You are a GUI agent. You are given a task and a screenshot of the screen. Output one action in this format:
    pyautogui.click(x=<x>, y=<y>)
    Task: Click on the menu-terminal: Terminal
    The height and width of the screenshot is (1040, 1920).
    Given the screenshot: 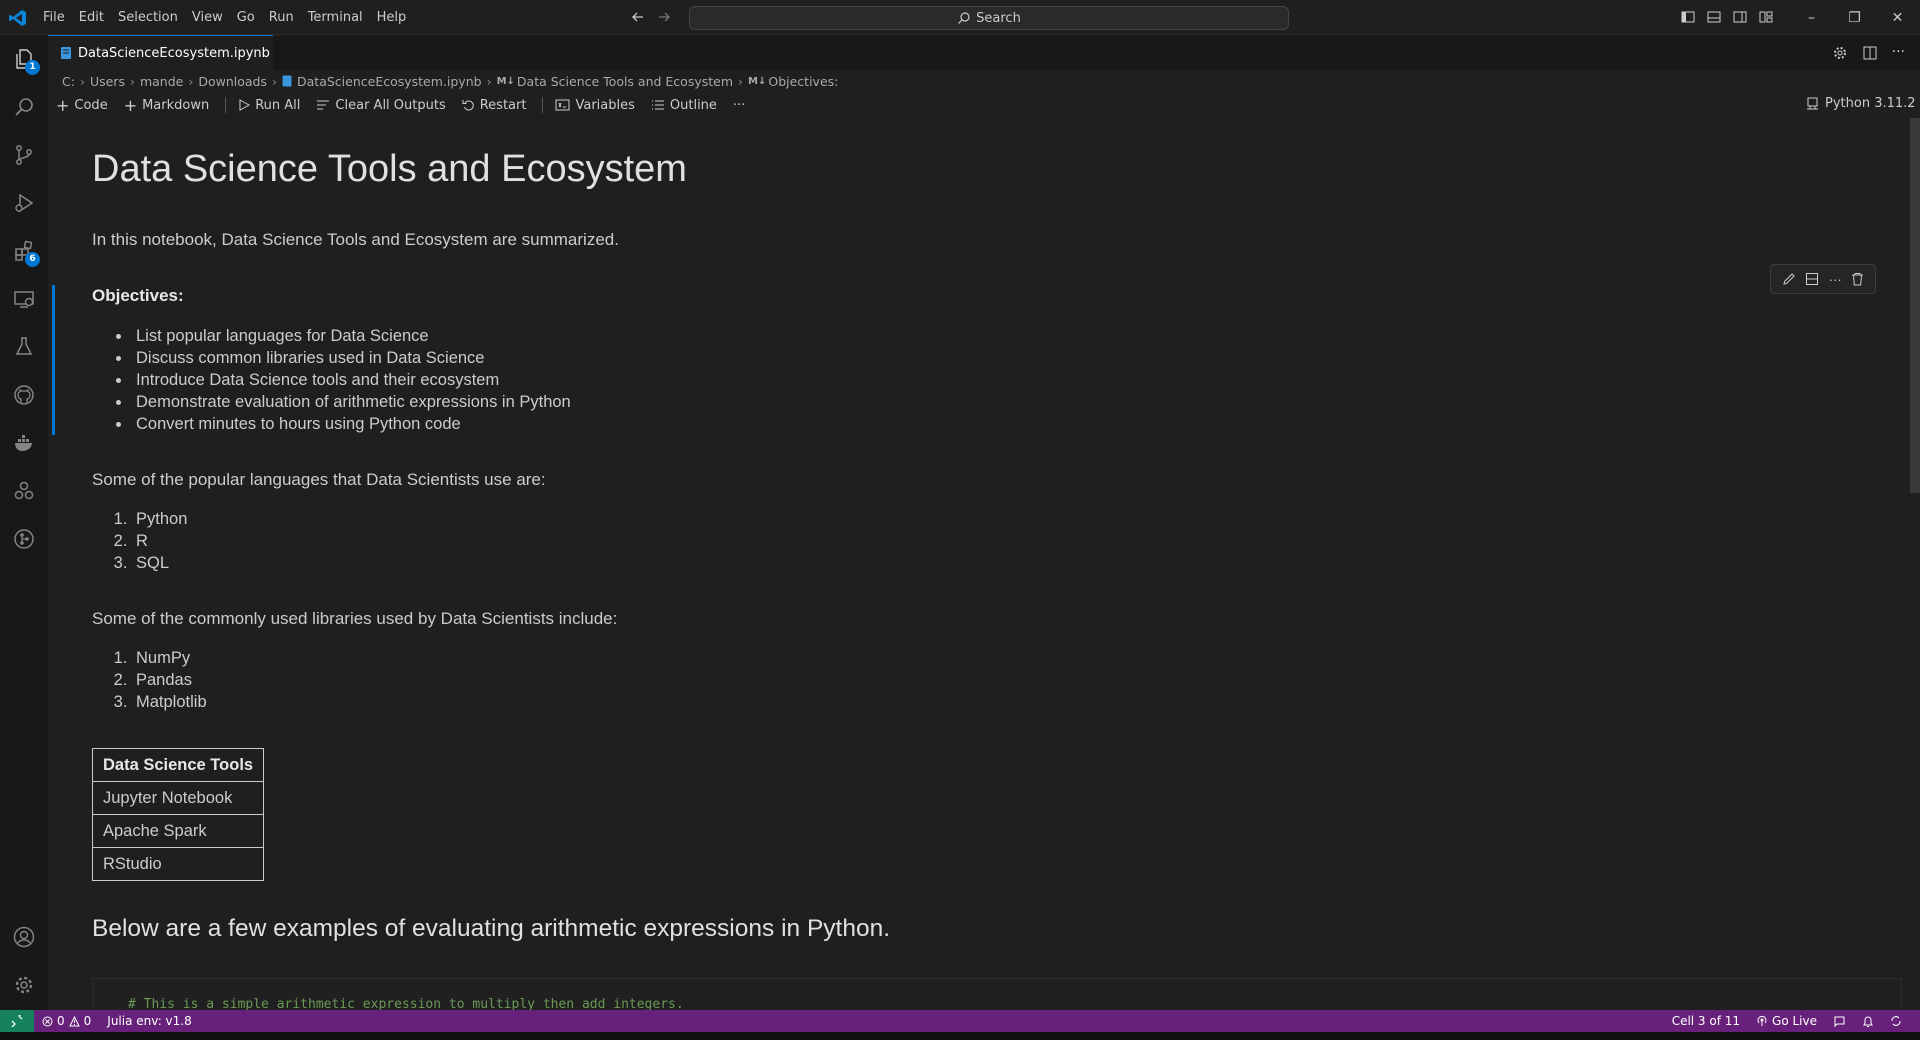 What is the action you would take?
    pyautogui.click(x=335, y=17)
    